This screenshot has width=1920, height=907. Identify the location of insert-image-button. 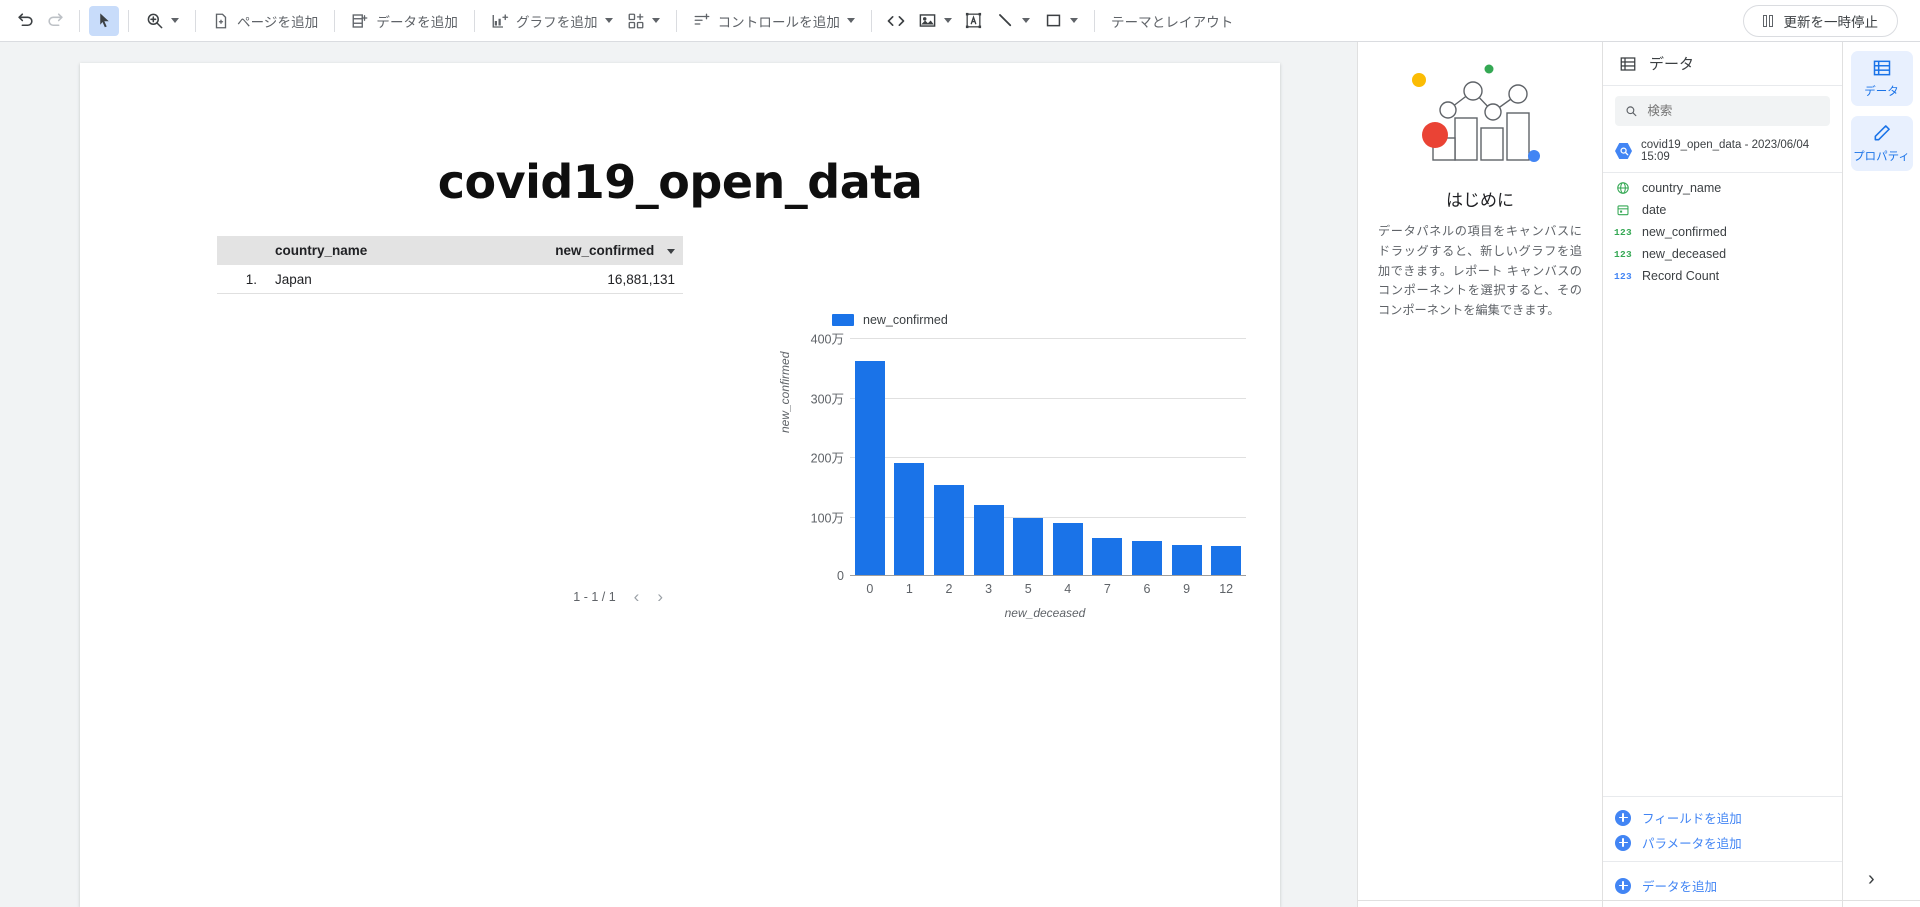
(935, 21).